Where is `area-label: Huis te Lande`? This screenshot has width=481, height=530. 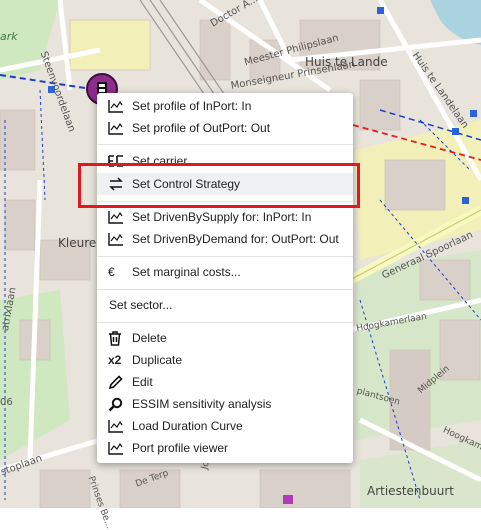
area-label: Huis te Lande is located at coordinates (346, 62).